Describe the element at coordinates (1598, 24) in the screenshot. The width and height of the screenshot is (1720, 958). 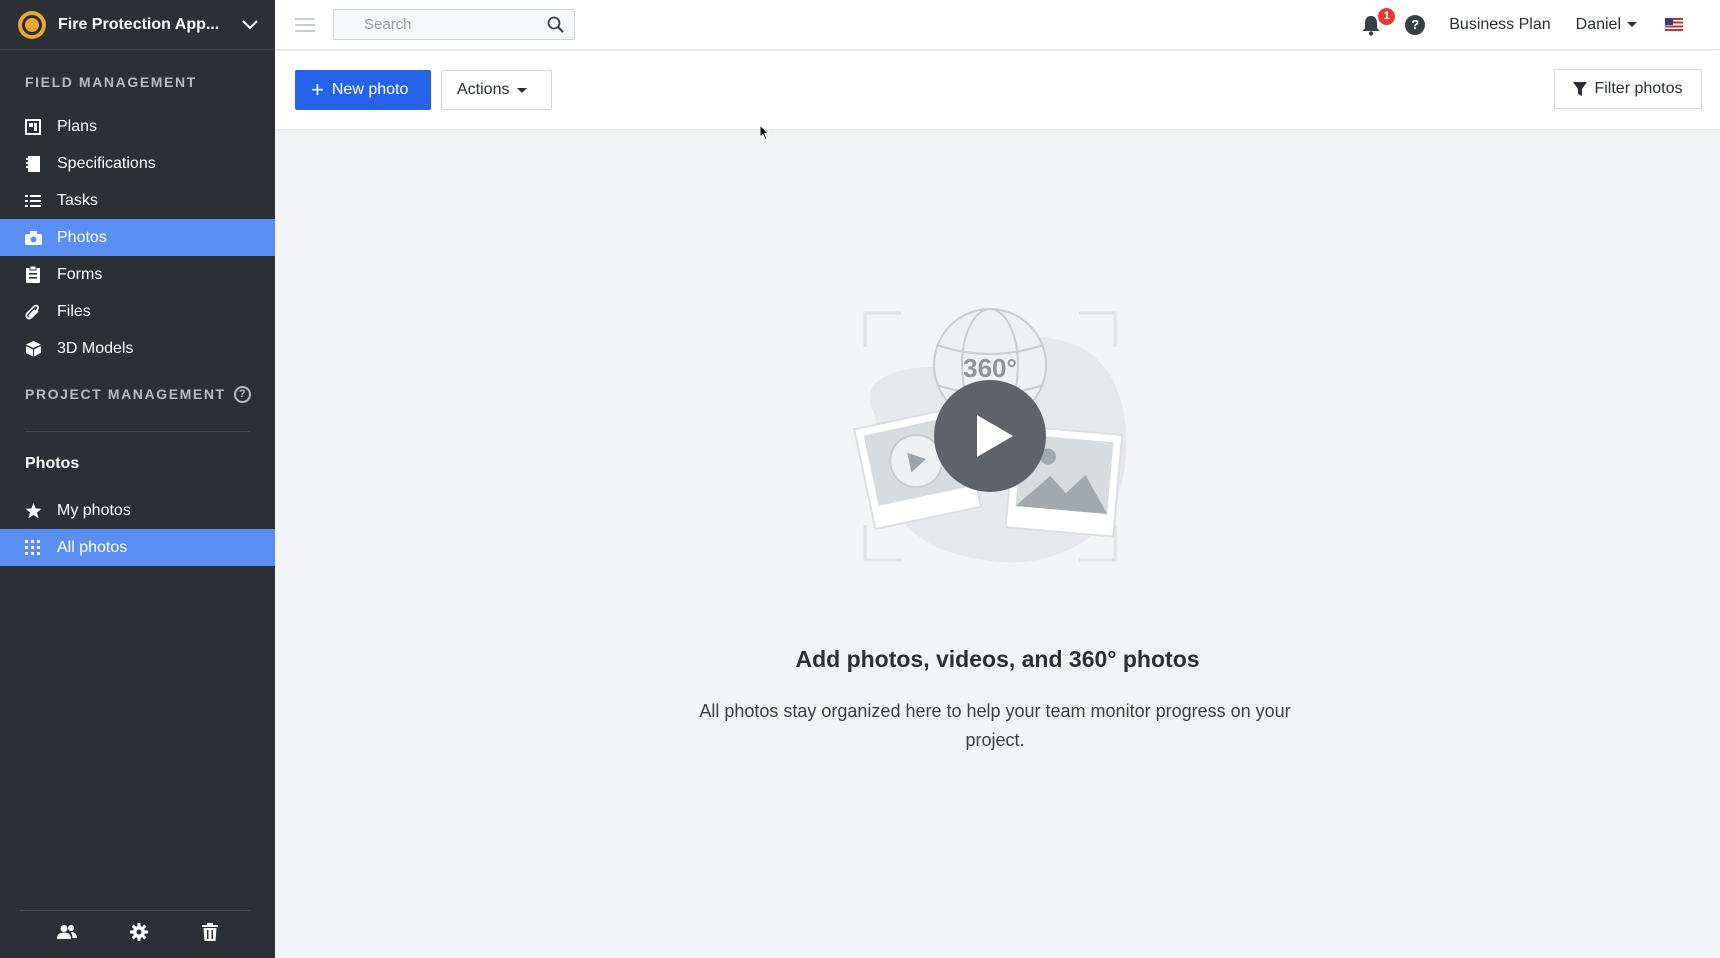
I see `user-name: Daniel` at that location.